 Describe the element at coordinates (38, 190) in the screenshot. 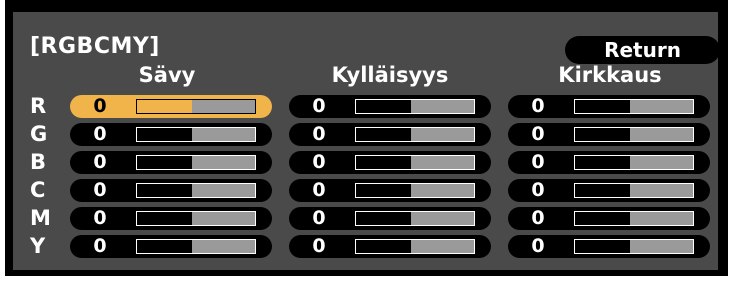

I see `row-label-c: C` at that location.